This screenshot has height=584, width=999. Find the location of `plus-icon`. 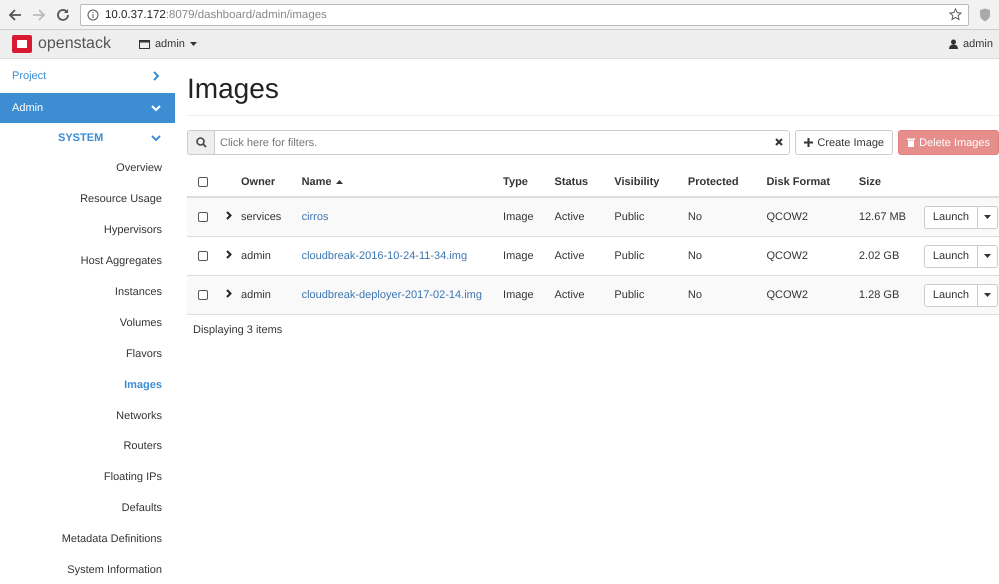

plus-icon is located at coordinates (809, 142).